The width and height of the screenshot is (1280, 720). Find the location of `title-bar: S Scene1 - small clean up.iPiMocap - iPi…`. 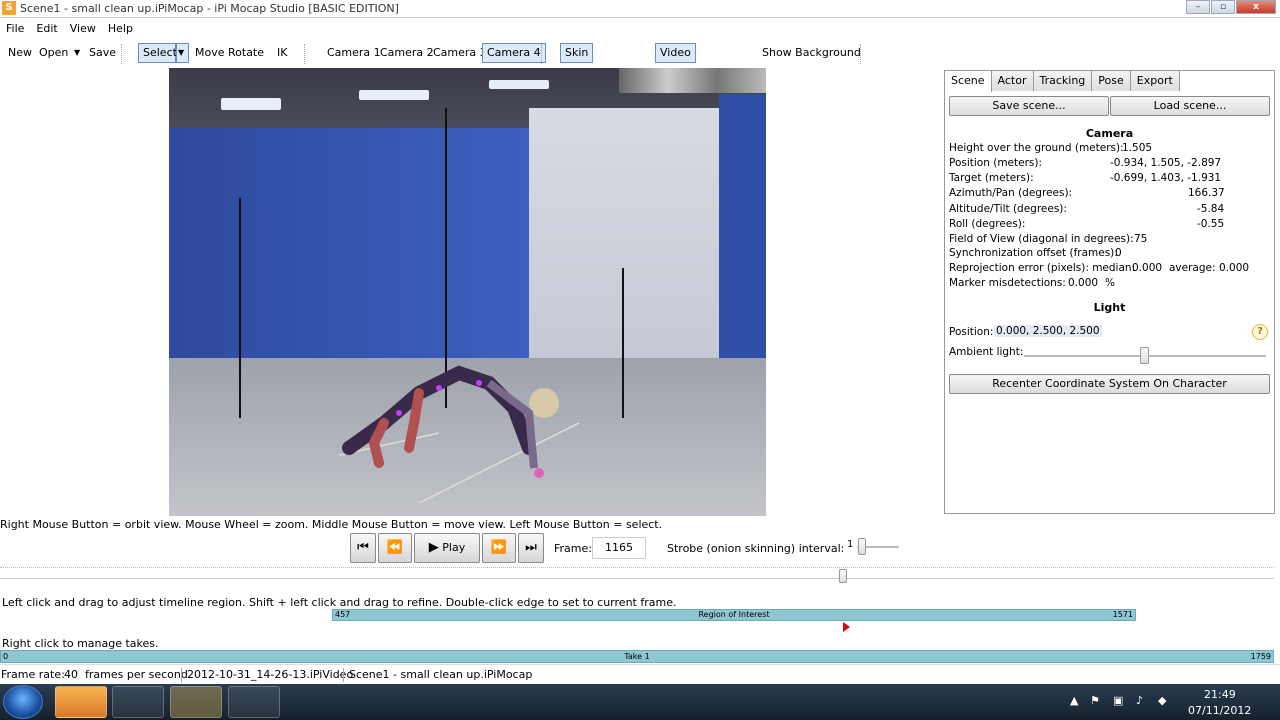

title-bar: S Scene1 - small clean up.iPiMocap - iPi… is located at coordinates (640, 9).